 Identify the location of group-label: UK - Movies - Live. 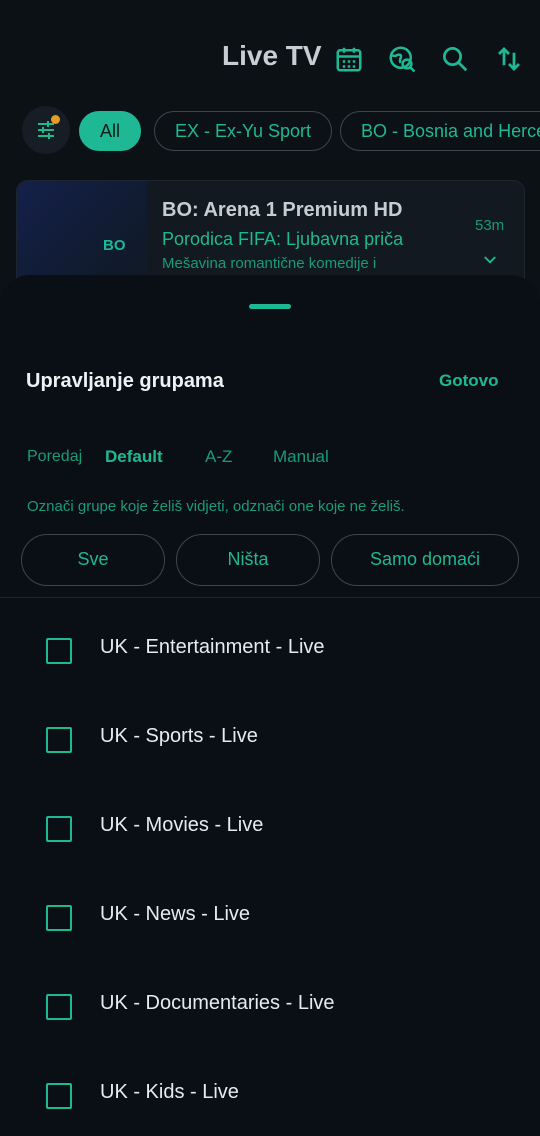
(182, 825).